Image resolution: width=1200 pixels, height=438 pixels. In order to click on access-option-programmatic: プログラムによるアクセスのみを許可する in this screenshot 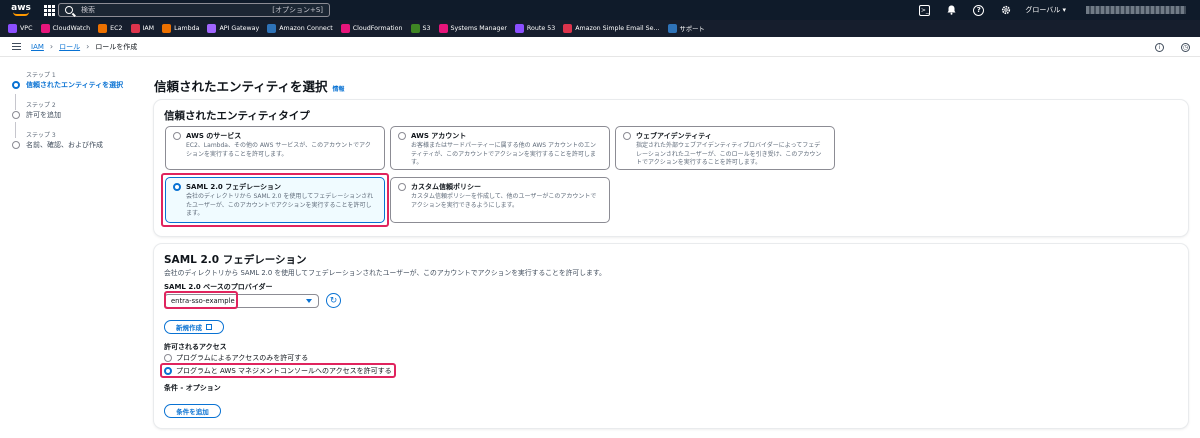, I will do `click(236, 358)`.